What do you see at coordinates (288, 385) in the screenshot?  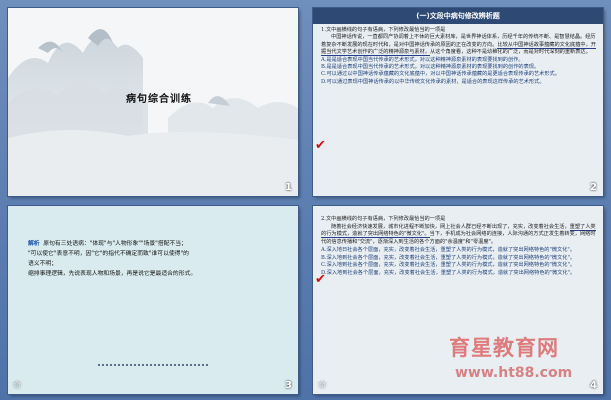 I see `slide-number: 3` at bounding box center [288, 385].